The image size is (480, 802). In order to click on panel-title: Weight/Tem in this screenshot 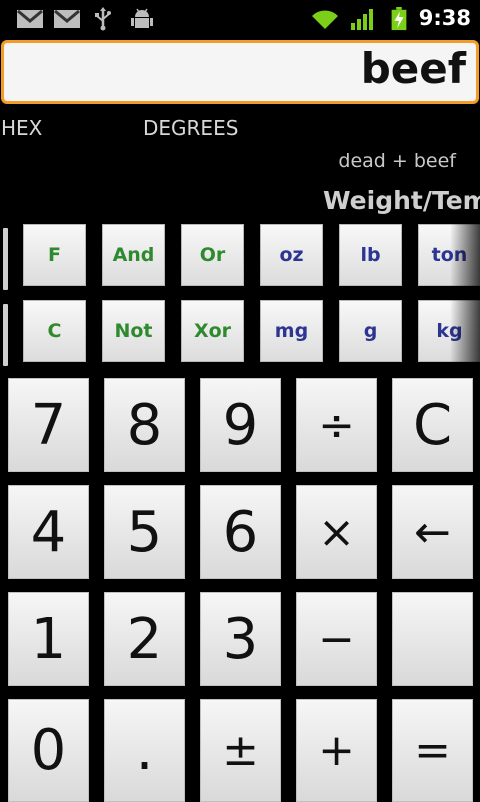, I will do `click(401, 200)`.